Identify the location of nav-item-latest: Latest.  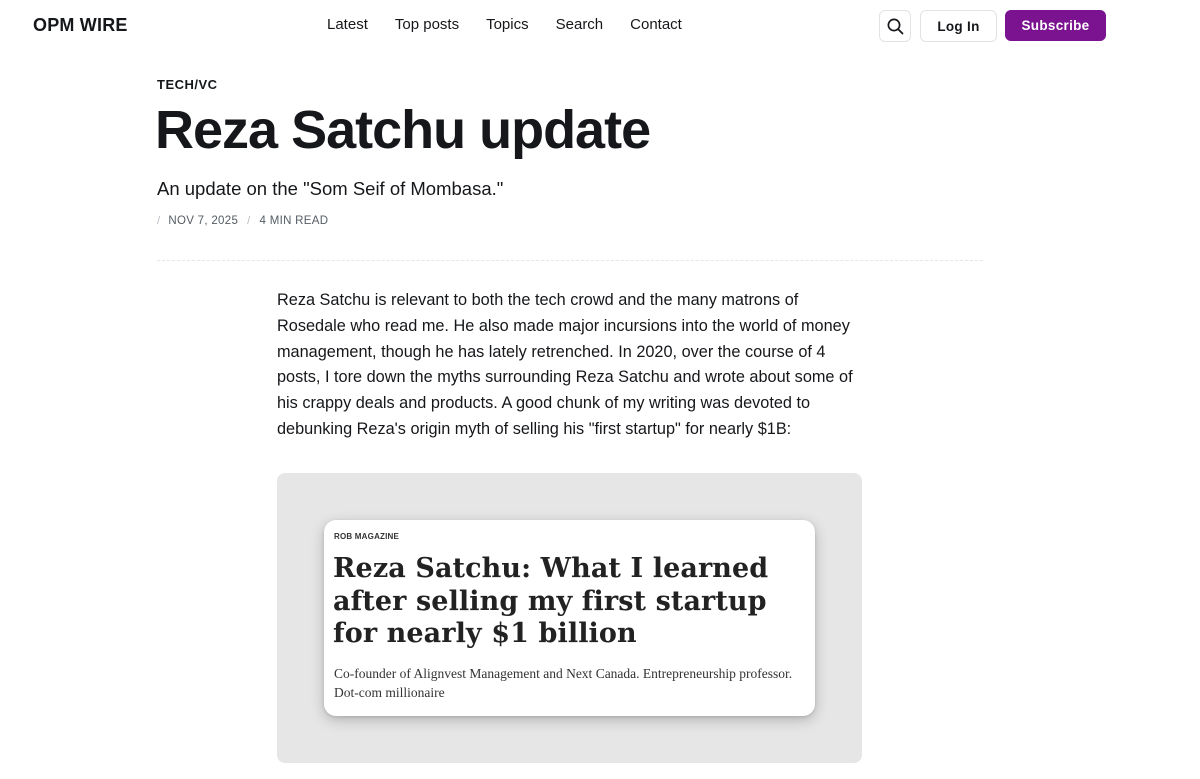
(347, 25).